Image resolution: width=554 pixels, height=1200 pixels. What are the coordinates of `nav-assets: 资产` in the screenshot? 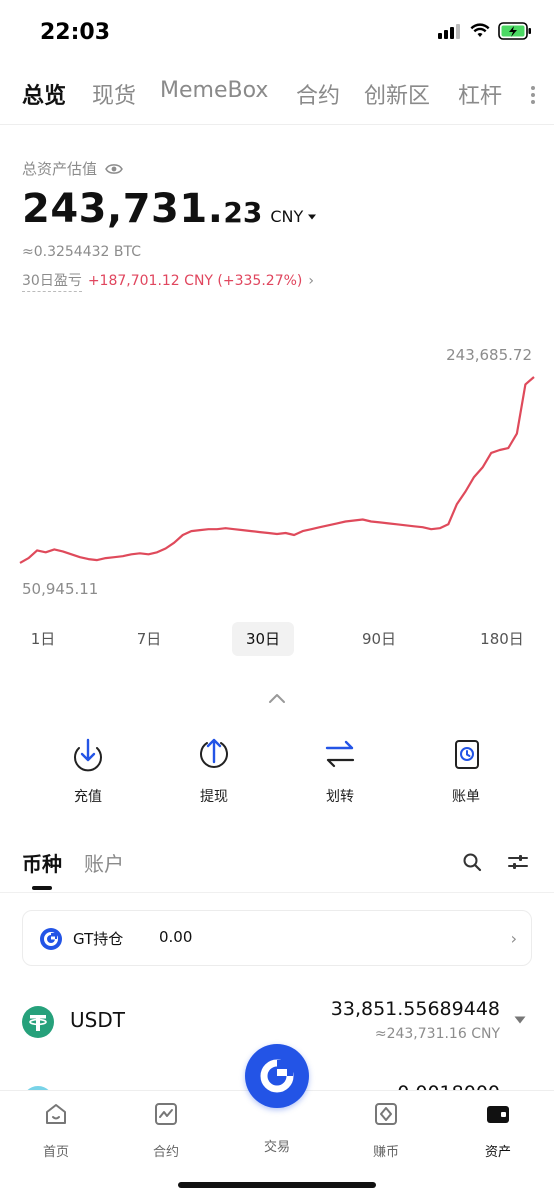 It's located at (498, 1130).